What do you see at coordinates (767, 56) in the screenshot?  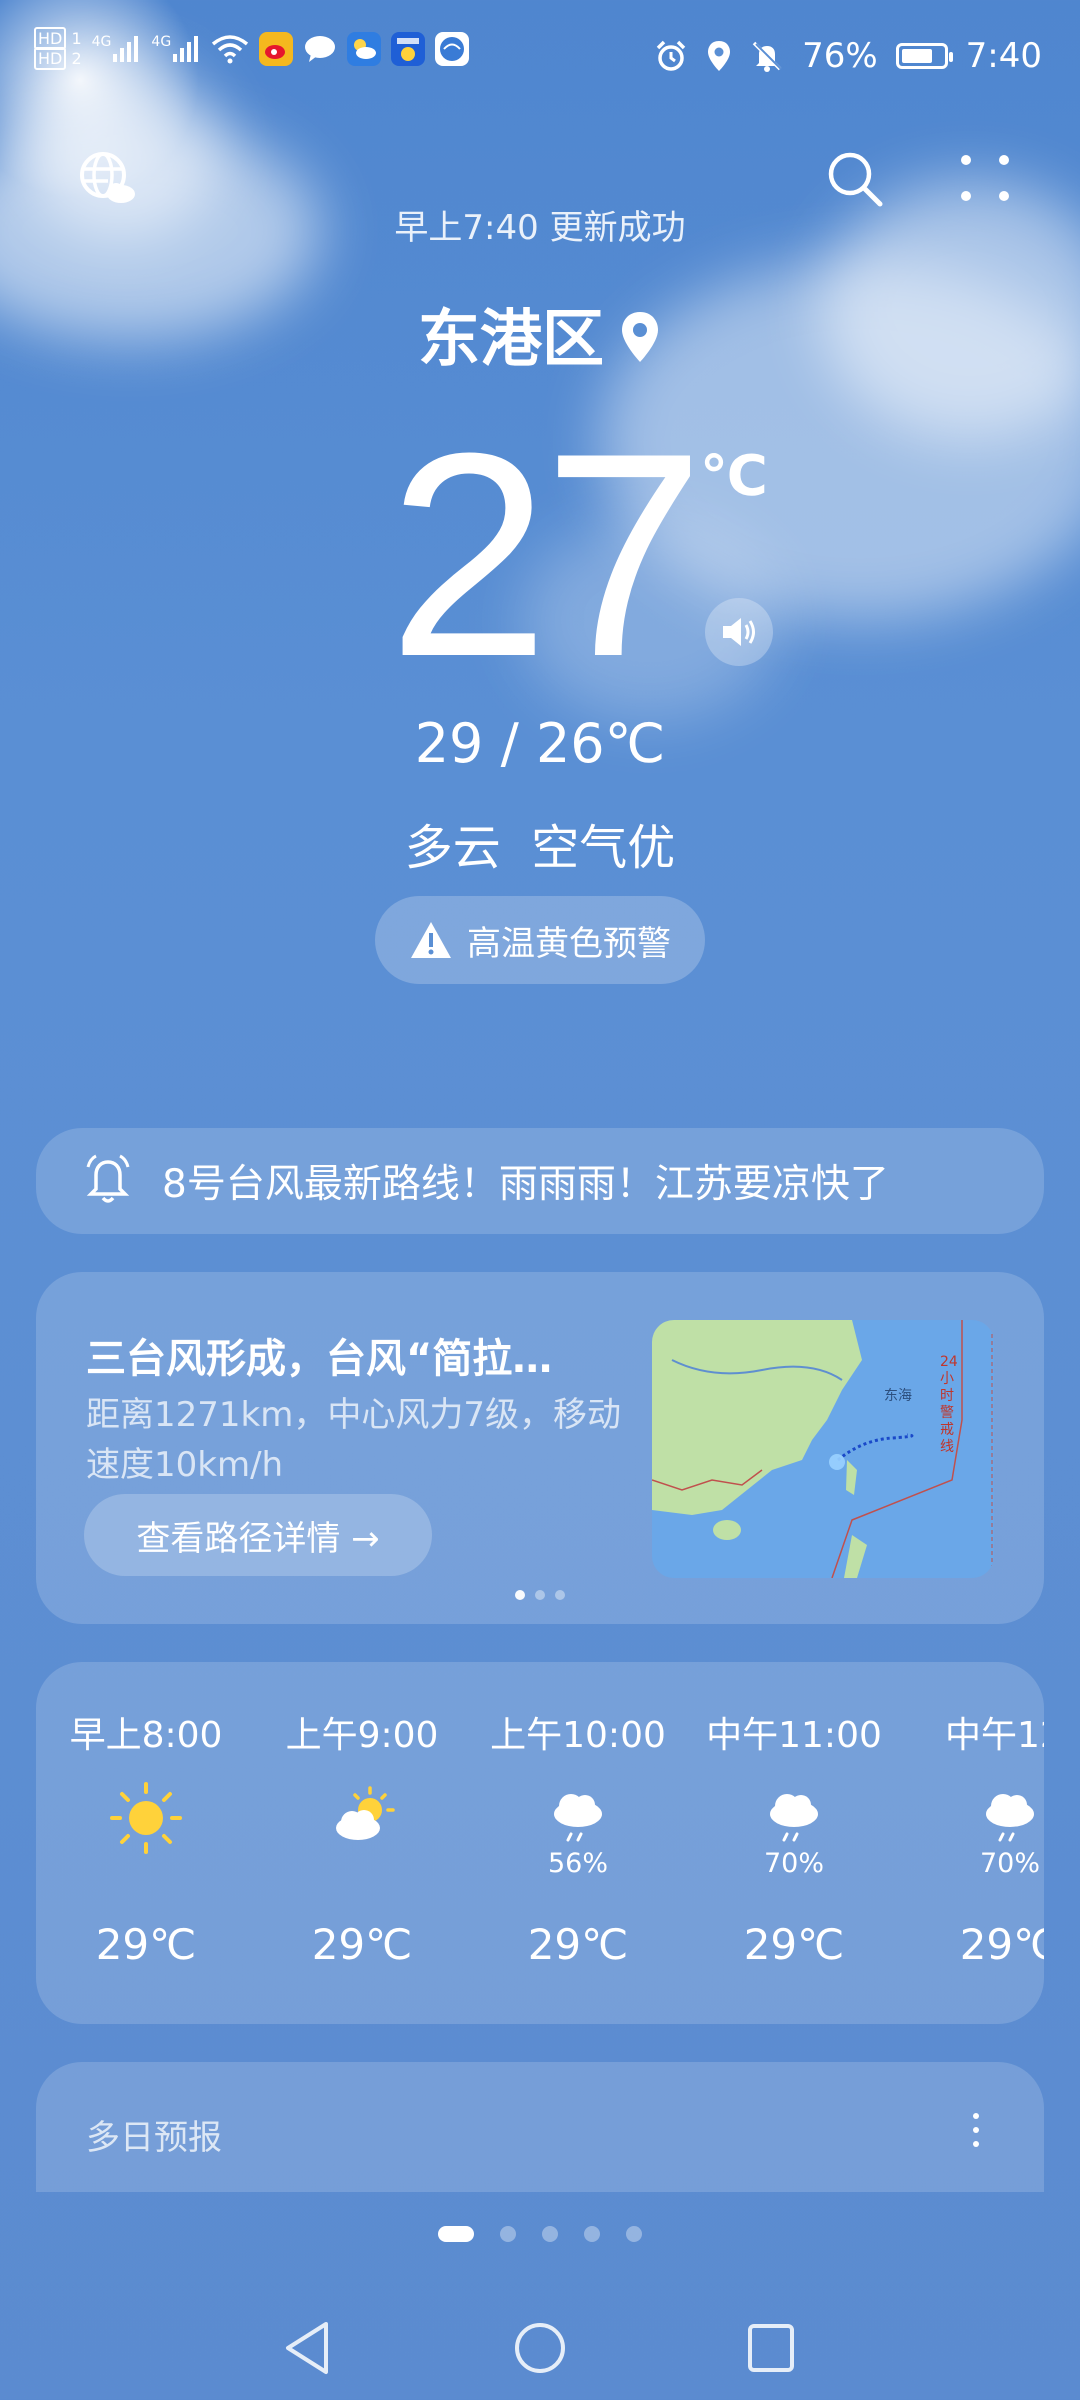 I see `mute-bell-icon` at bounding box center [767, 56].